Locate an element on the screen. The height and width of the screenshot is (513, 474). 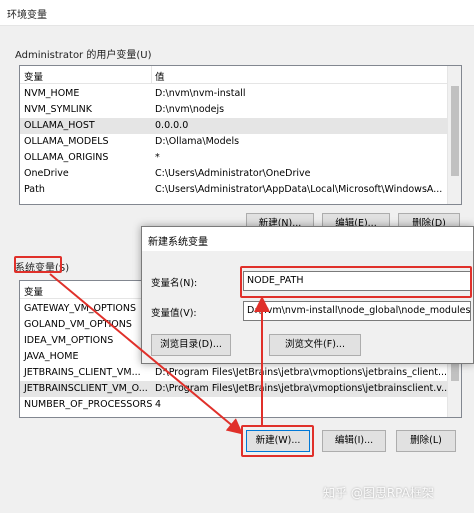
watermark: 知乎 @图思RPA框架 is located at coordinates (378, 493).